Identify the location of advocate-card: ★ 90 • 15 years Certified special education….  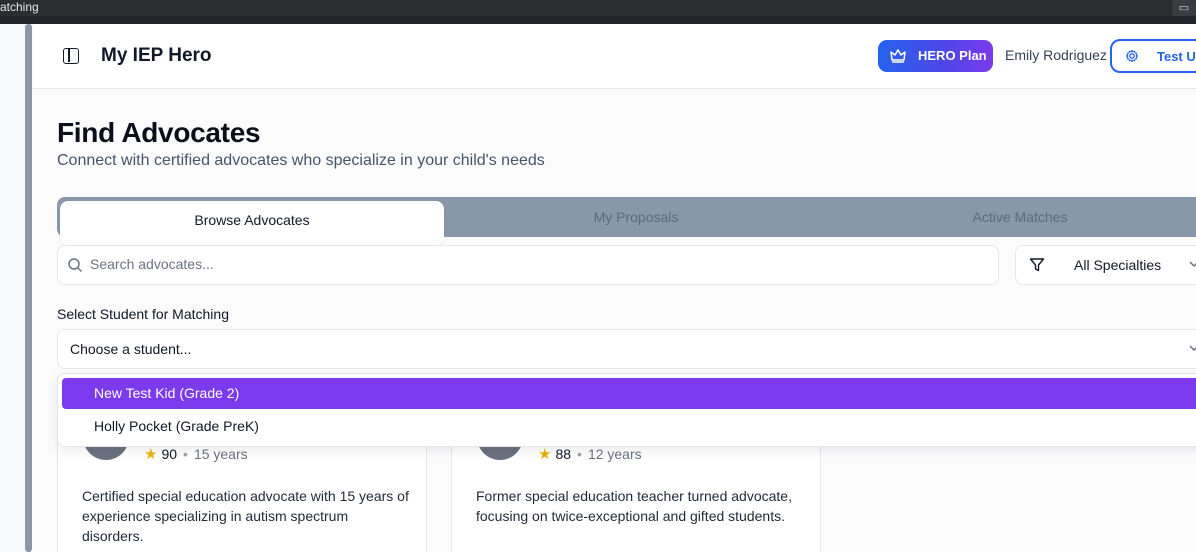
(242, 490).